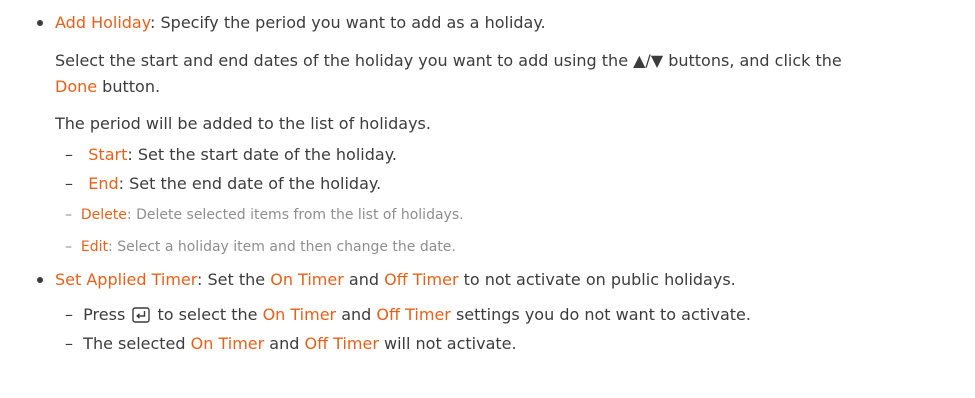 This screenshot has height=398, width=975. What do you see at coordinates (94, 247) in the screenshot?
I see `edit-label: Edit` at bounding box center [94, 247].